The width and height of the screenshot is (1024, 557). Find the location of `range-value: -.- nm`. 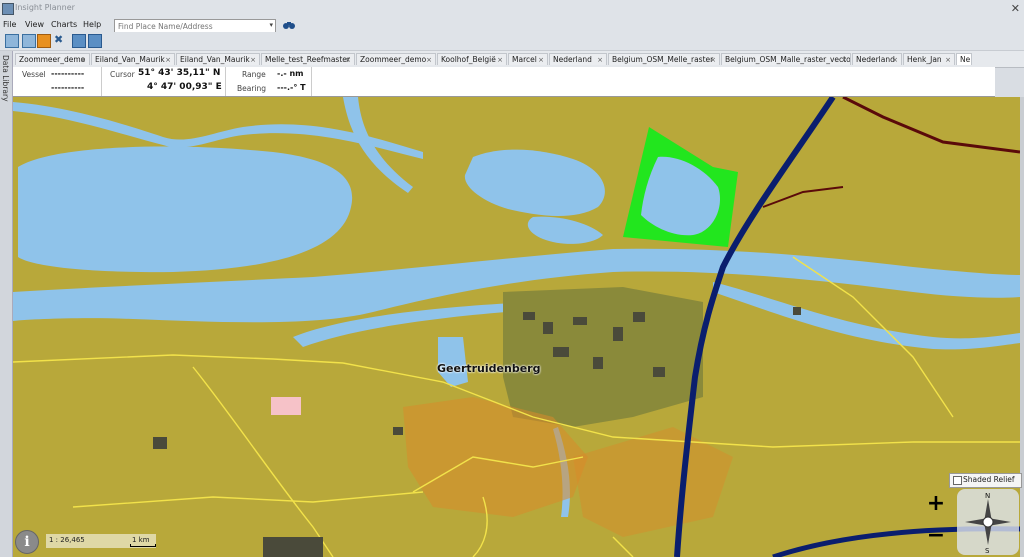

range-value: -.- nm is located at coordinates (290, 73).